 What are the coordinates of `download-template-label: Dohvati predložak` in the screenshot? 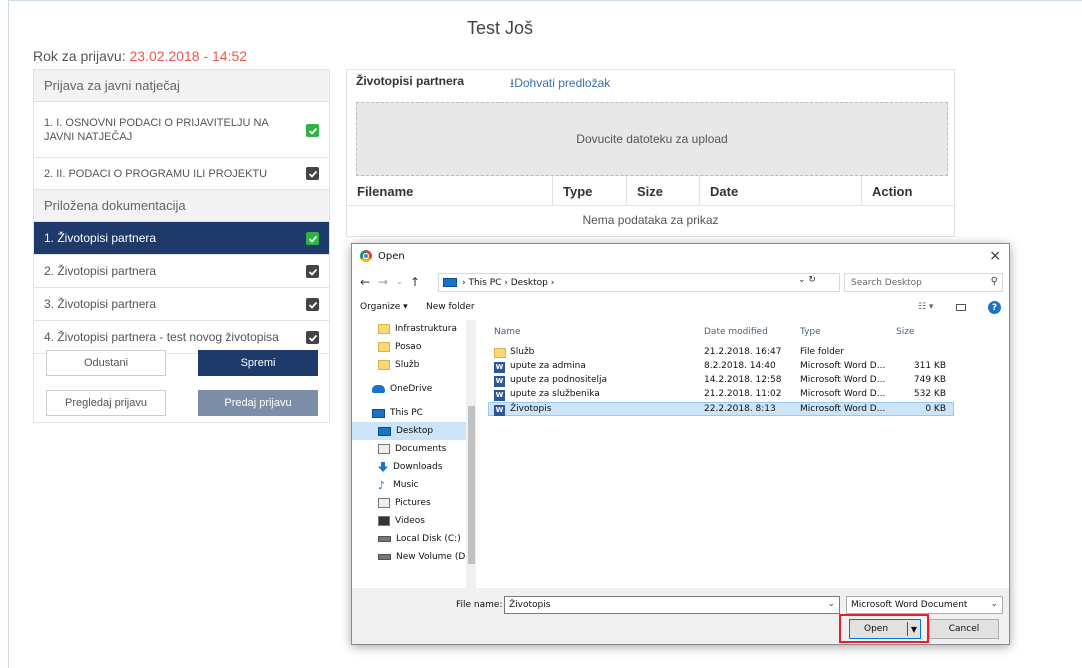 It's located at (562, 83).